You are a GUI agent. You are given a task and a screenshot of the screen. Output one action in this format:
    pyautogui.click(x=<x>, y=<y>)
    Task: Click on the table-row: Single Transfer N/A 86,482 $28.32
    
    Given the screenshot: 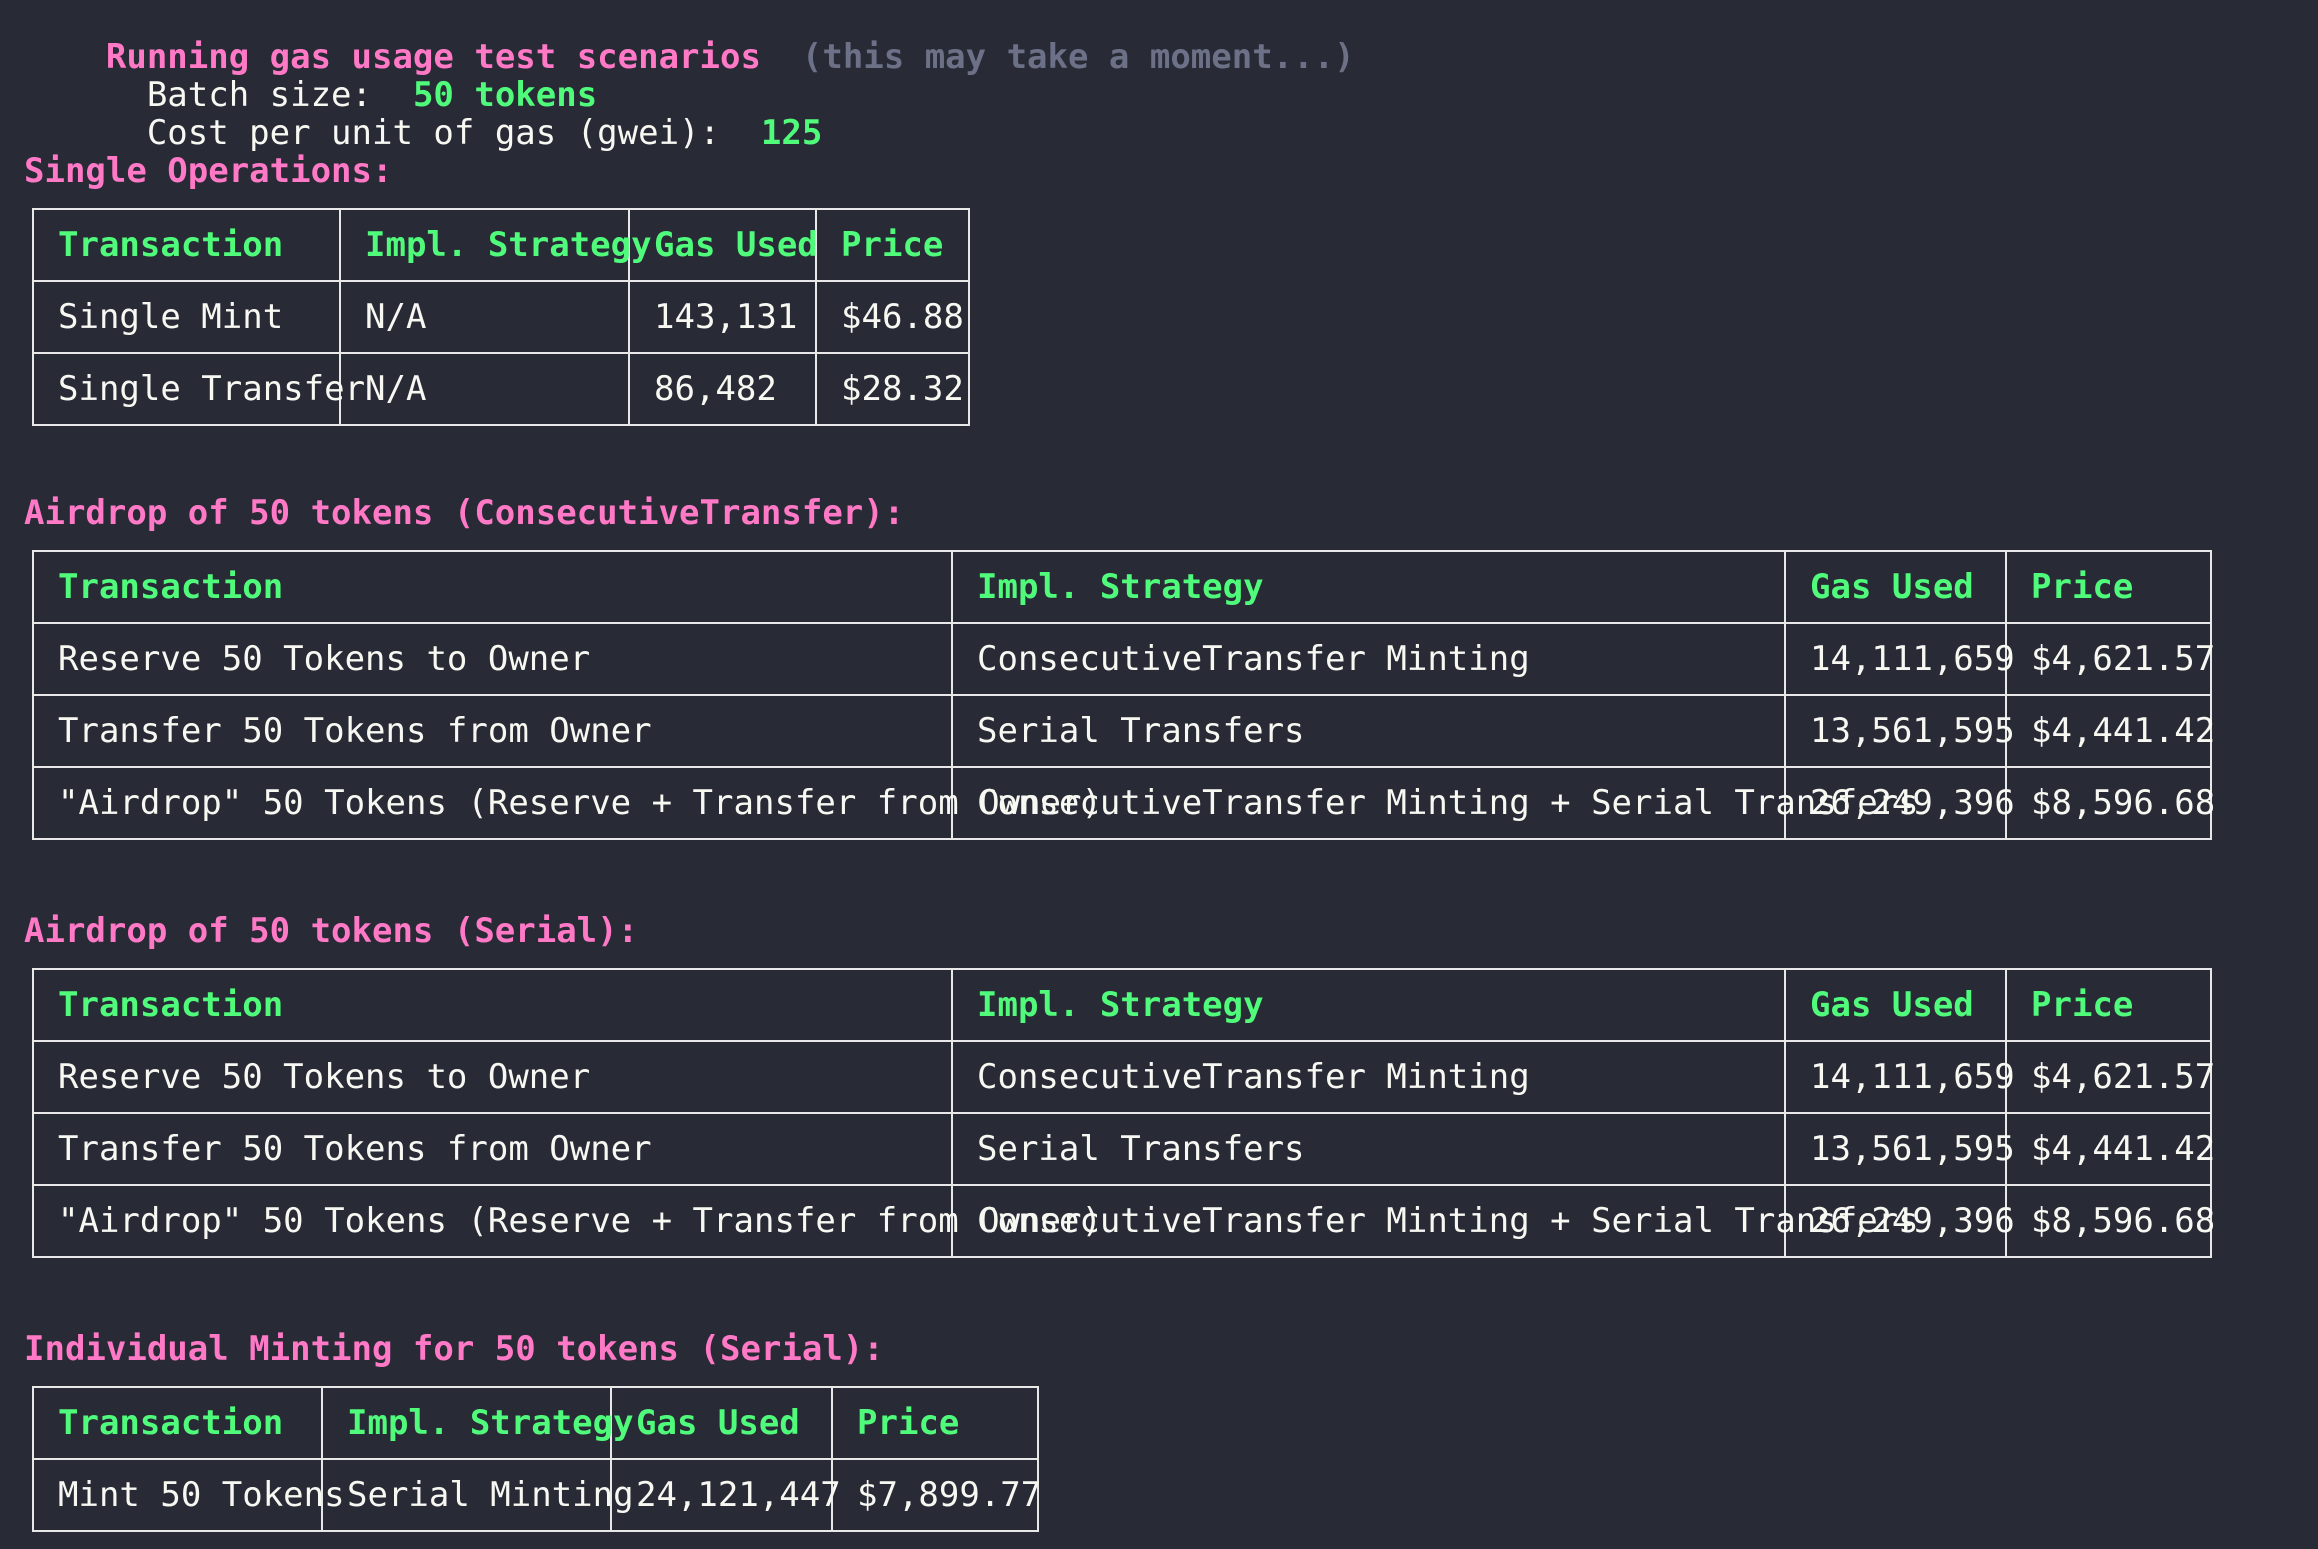 What is the action you would take?
    pyautogui.click(x=501, y=389)
    